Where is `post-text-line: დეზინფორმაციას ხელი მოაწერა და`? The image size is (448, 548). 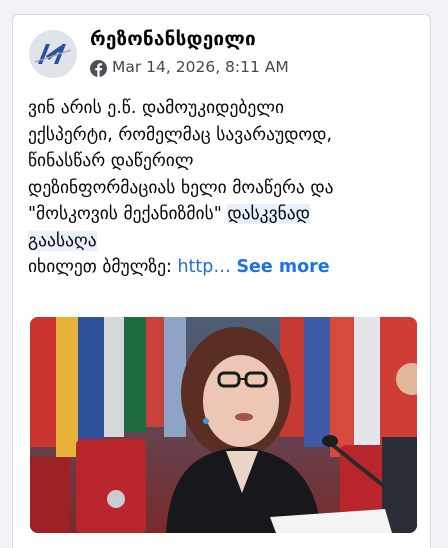 post-text-line: დეზინფორმაციას ხელი მოაწერა და is located at coordinates (181, 187).